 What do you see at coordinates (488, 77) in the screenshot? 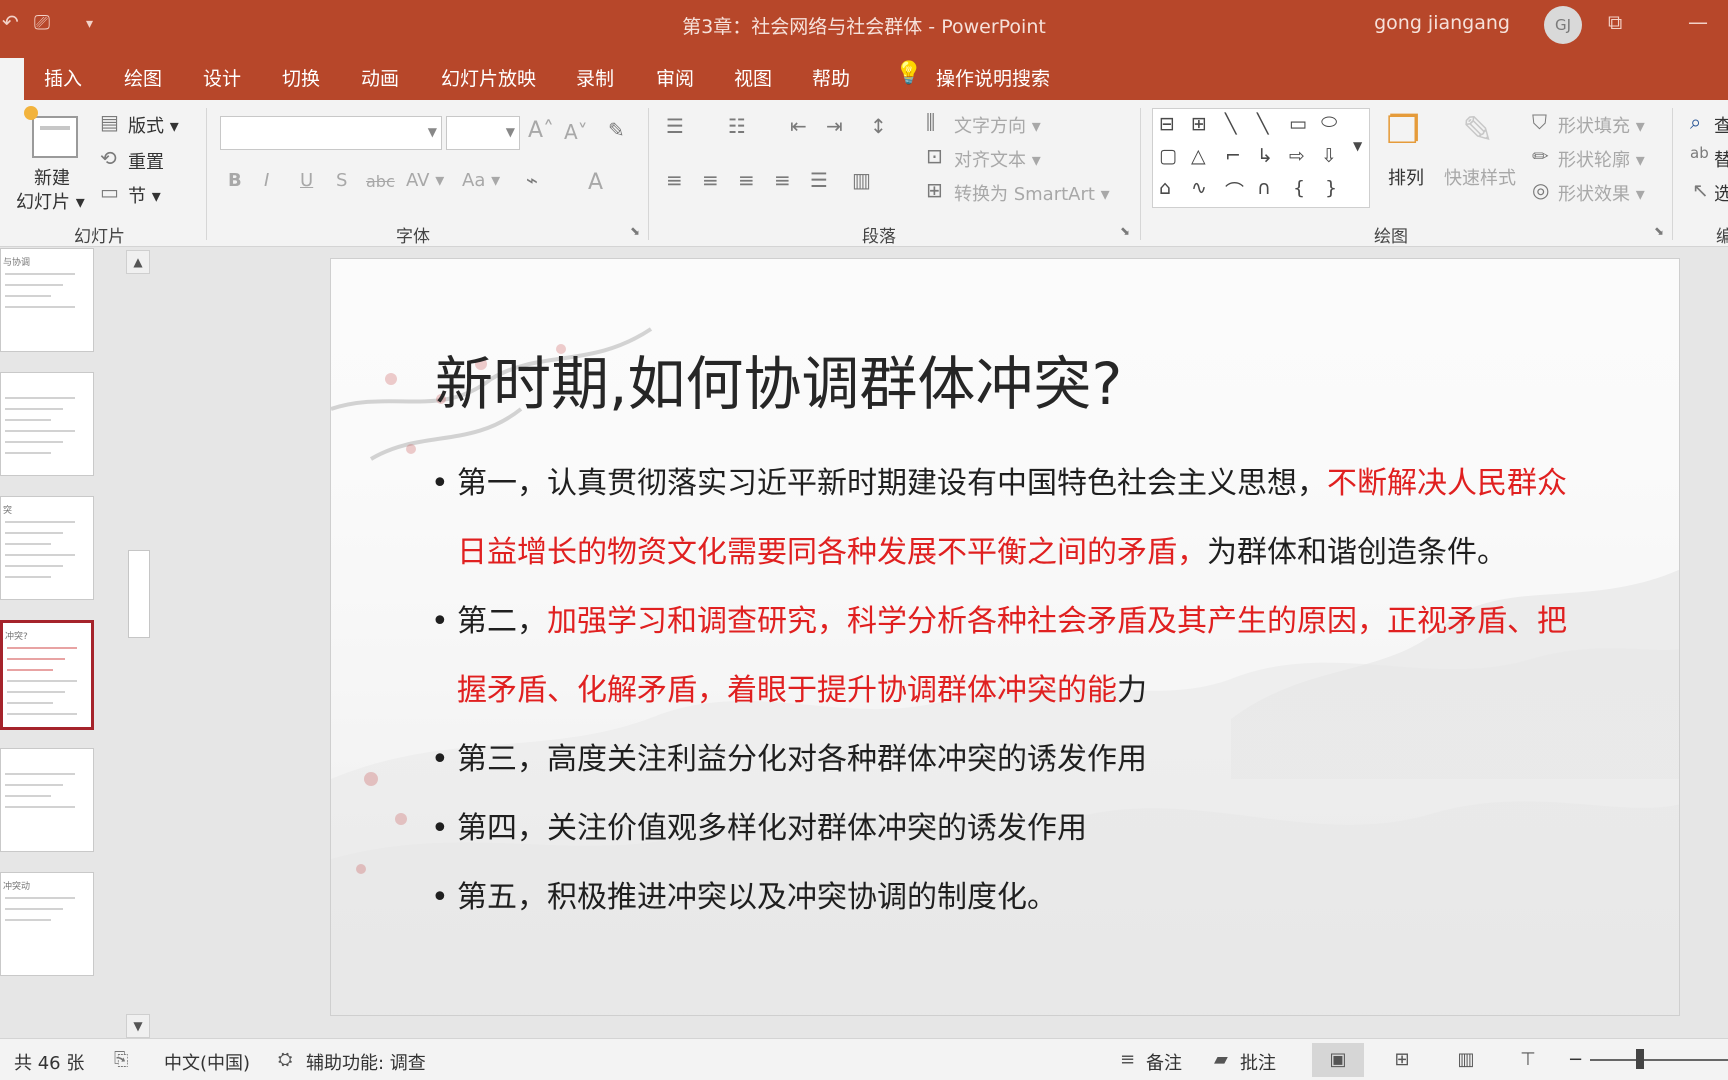
I see `tab-slideshow: 幻灯片放映` at bounding box center [488, 77].